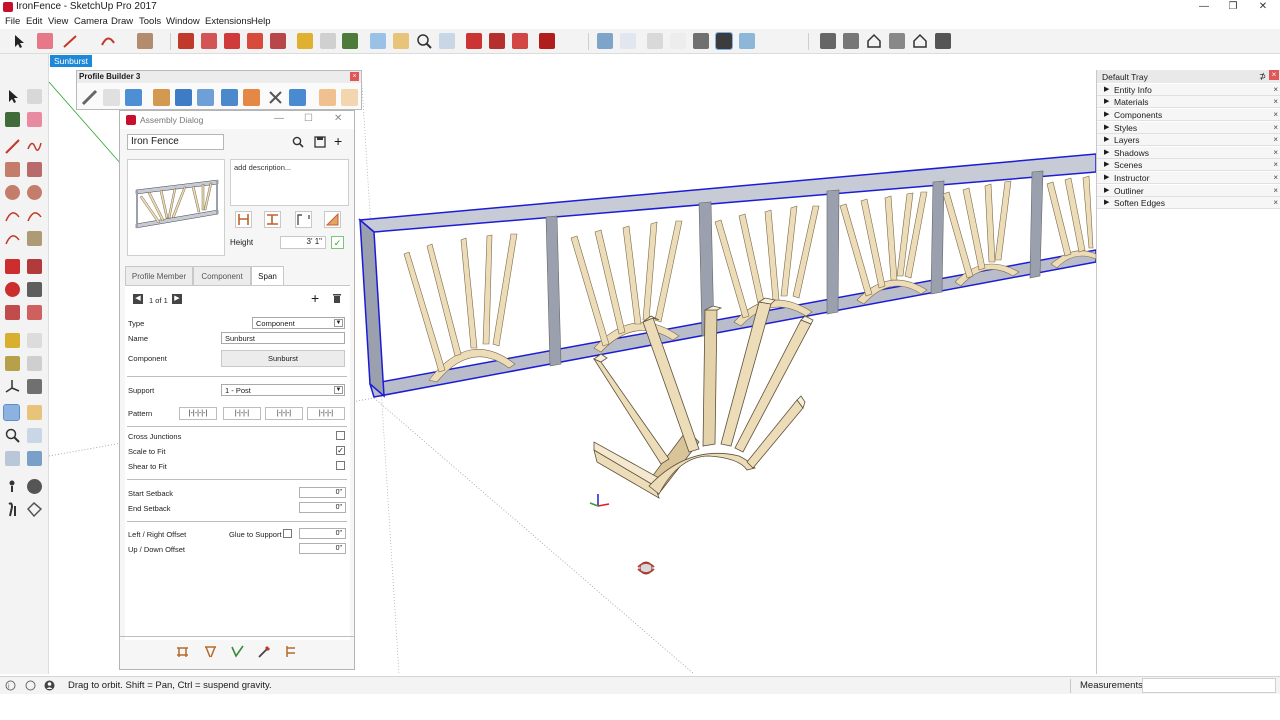 Image resolution: width=1280 pixels, height=720 pixels. I want to click on pattern-option-1: |-|-|-|-|, so click(198, 413).